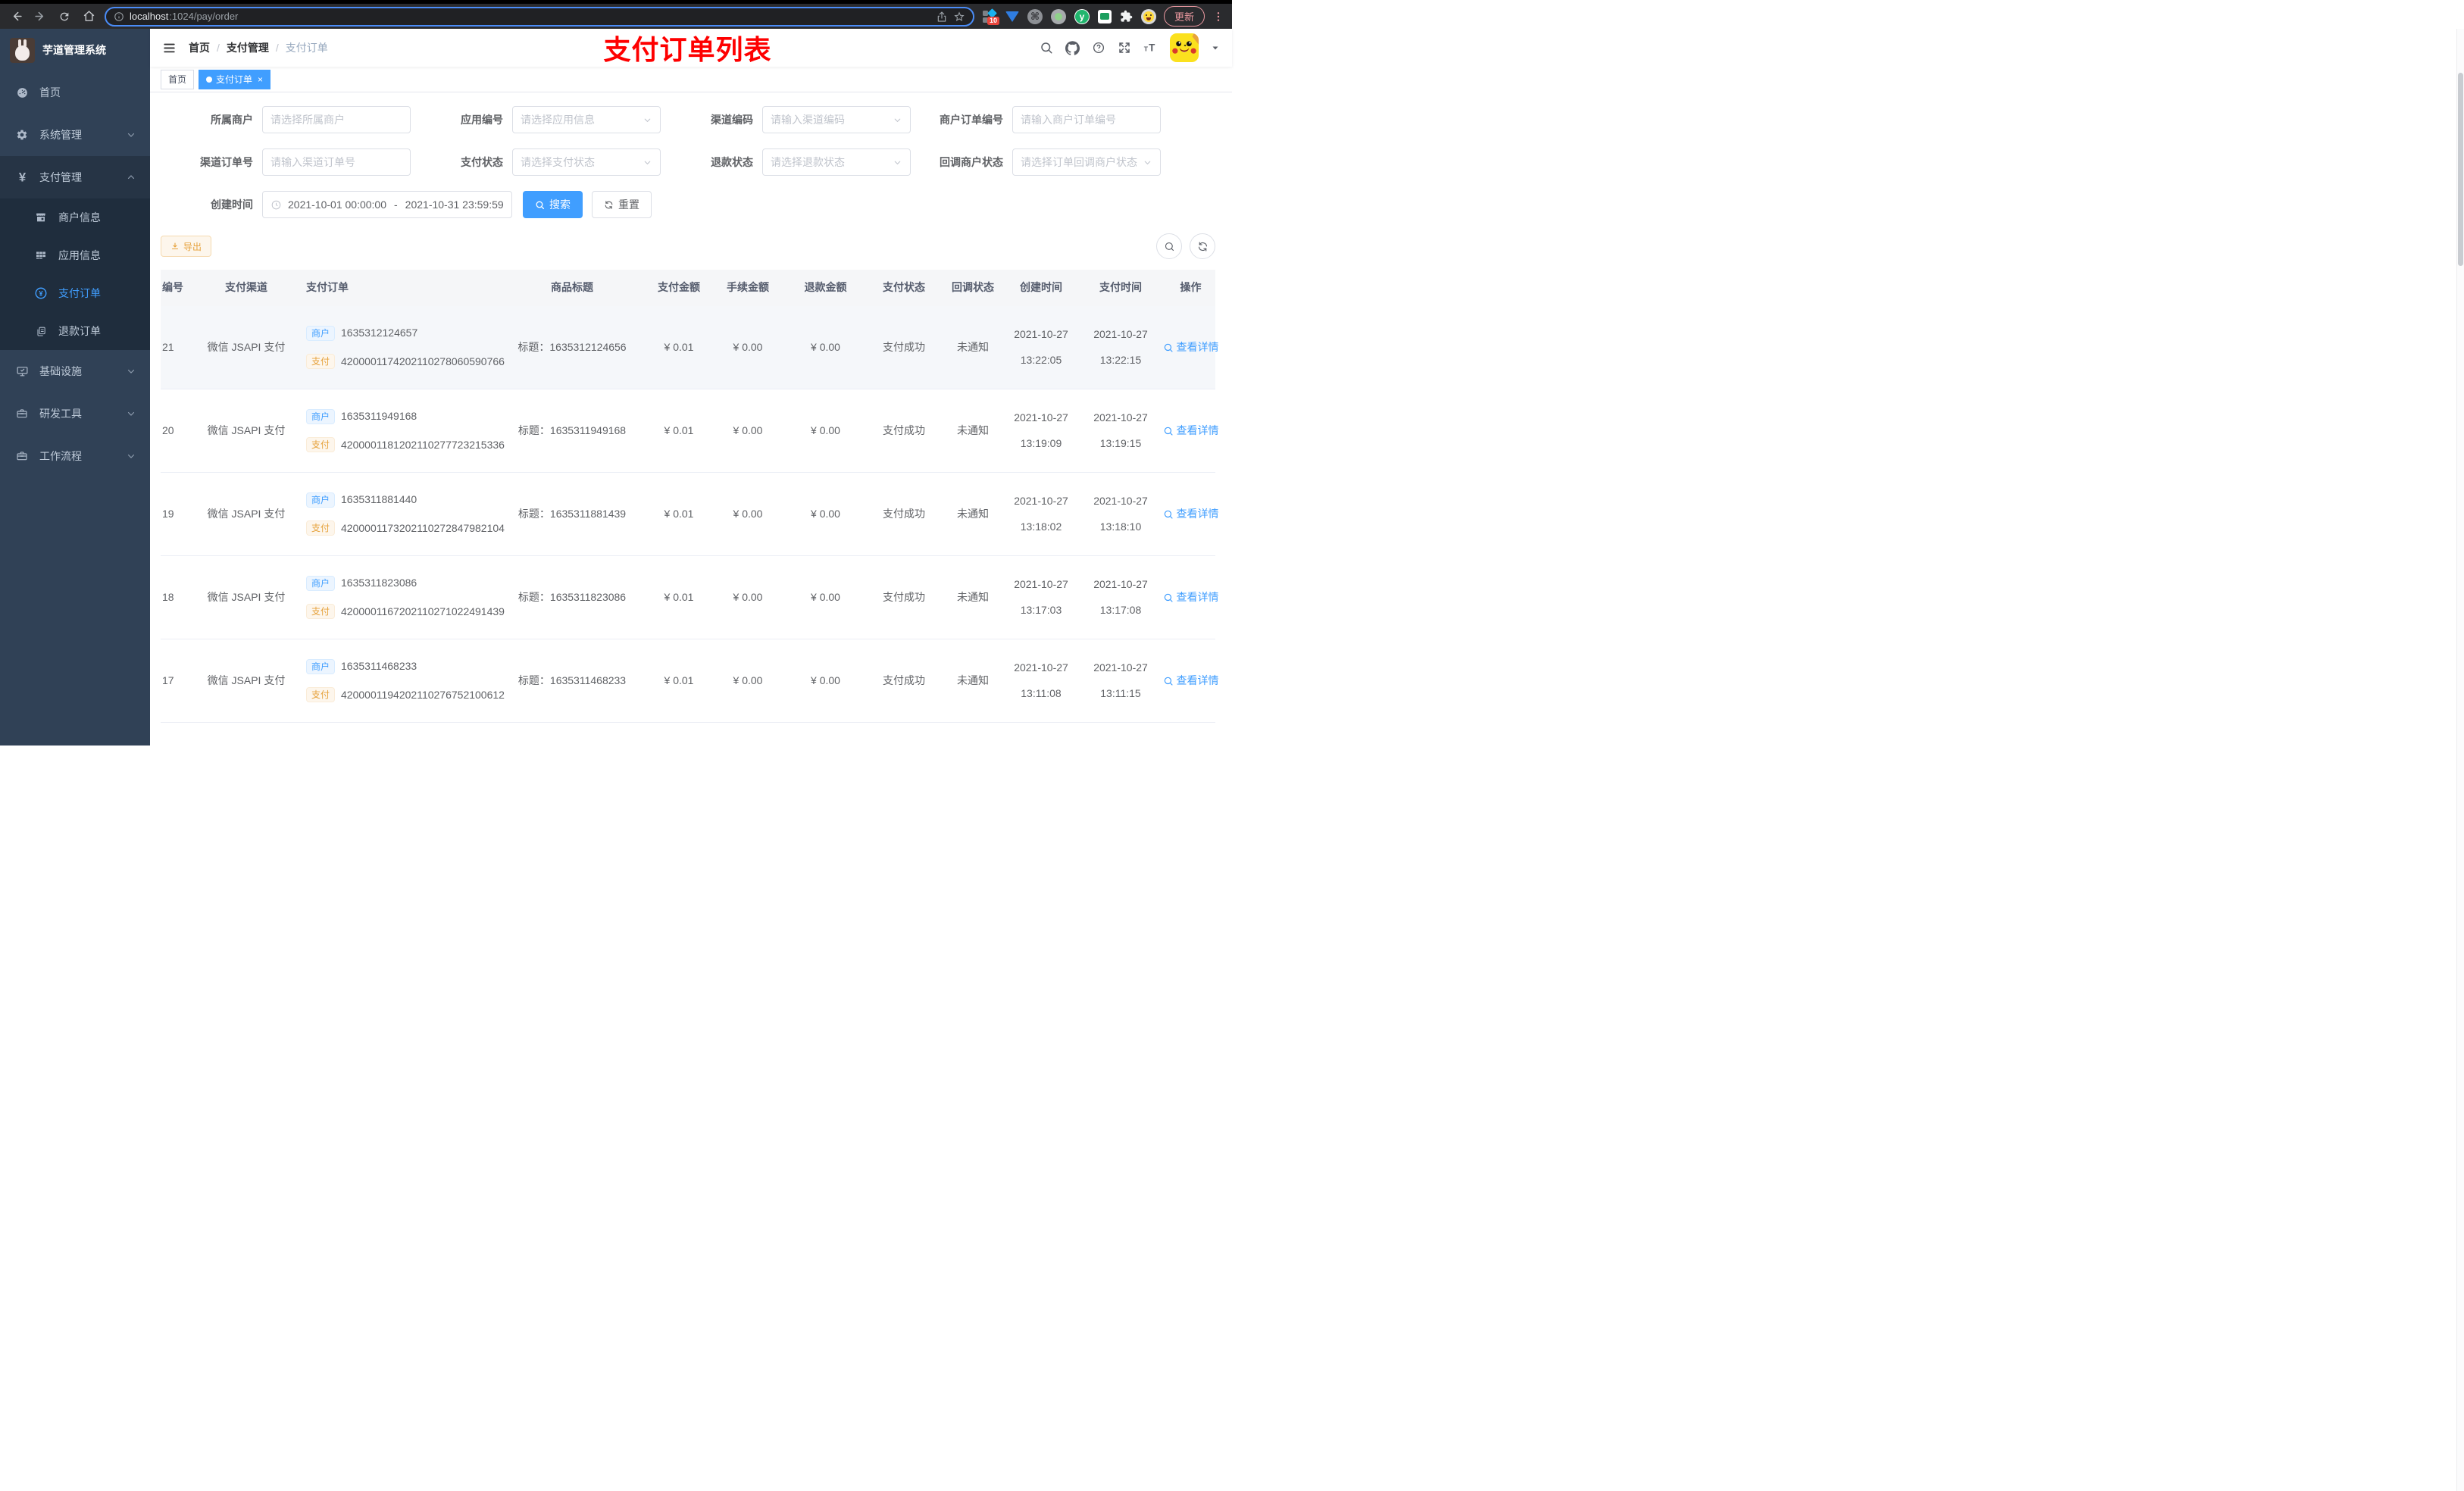  Describe the element at coordinates (64, 16) in the screenshot. I see `reload-icon` at that location.